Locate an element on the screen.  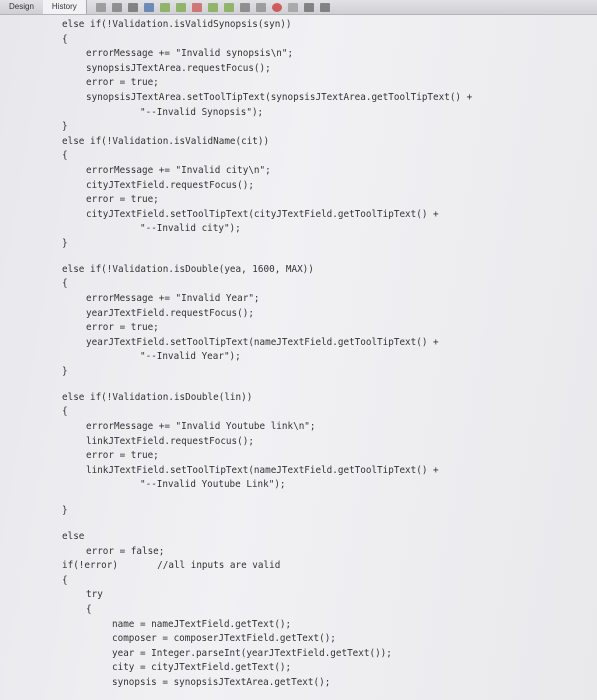
code-line: "--Invalid Youtube Link"); is located at coordinates (213, 484).